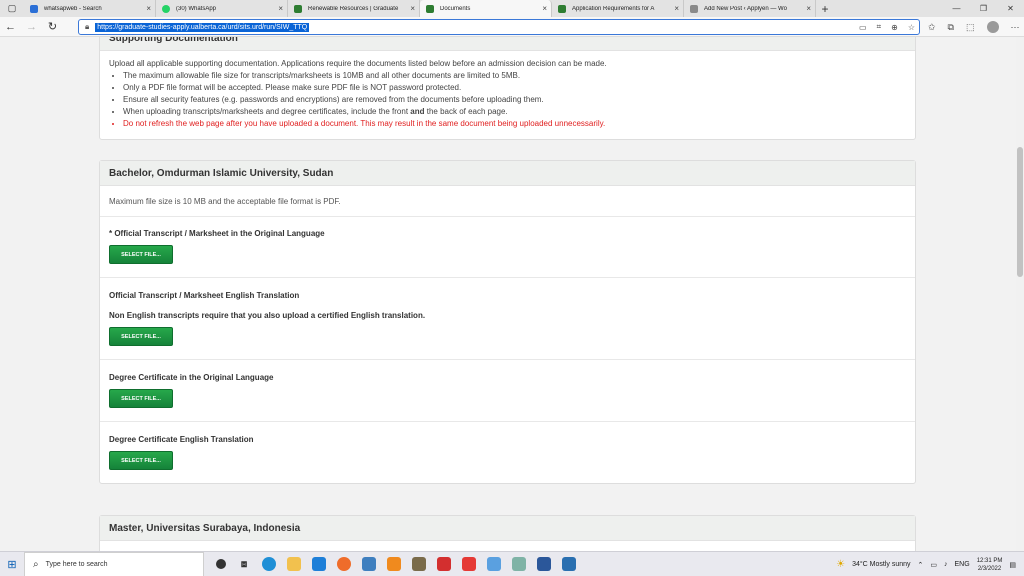 The image size is (1024, 576). Describe the element at coordinates (419, 564) in the screenshot. I see `archive-icon` at that location.